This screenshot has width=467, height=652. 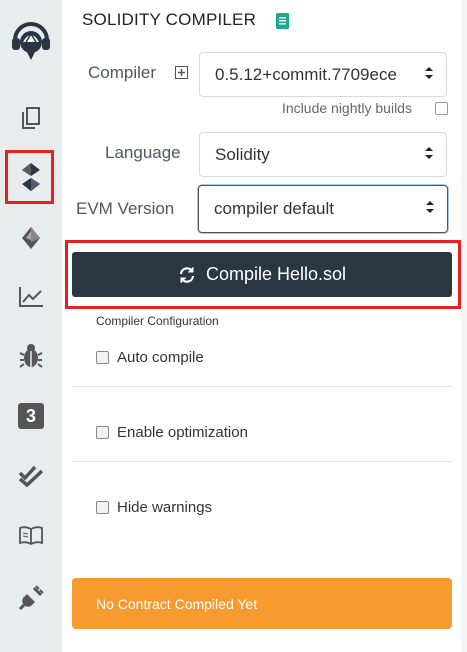 What do you see at coordinates (125, 208) in the screenshot?
I see `evm-version-label: EVM Version` at bounding box center [125, 208].